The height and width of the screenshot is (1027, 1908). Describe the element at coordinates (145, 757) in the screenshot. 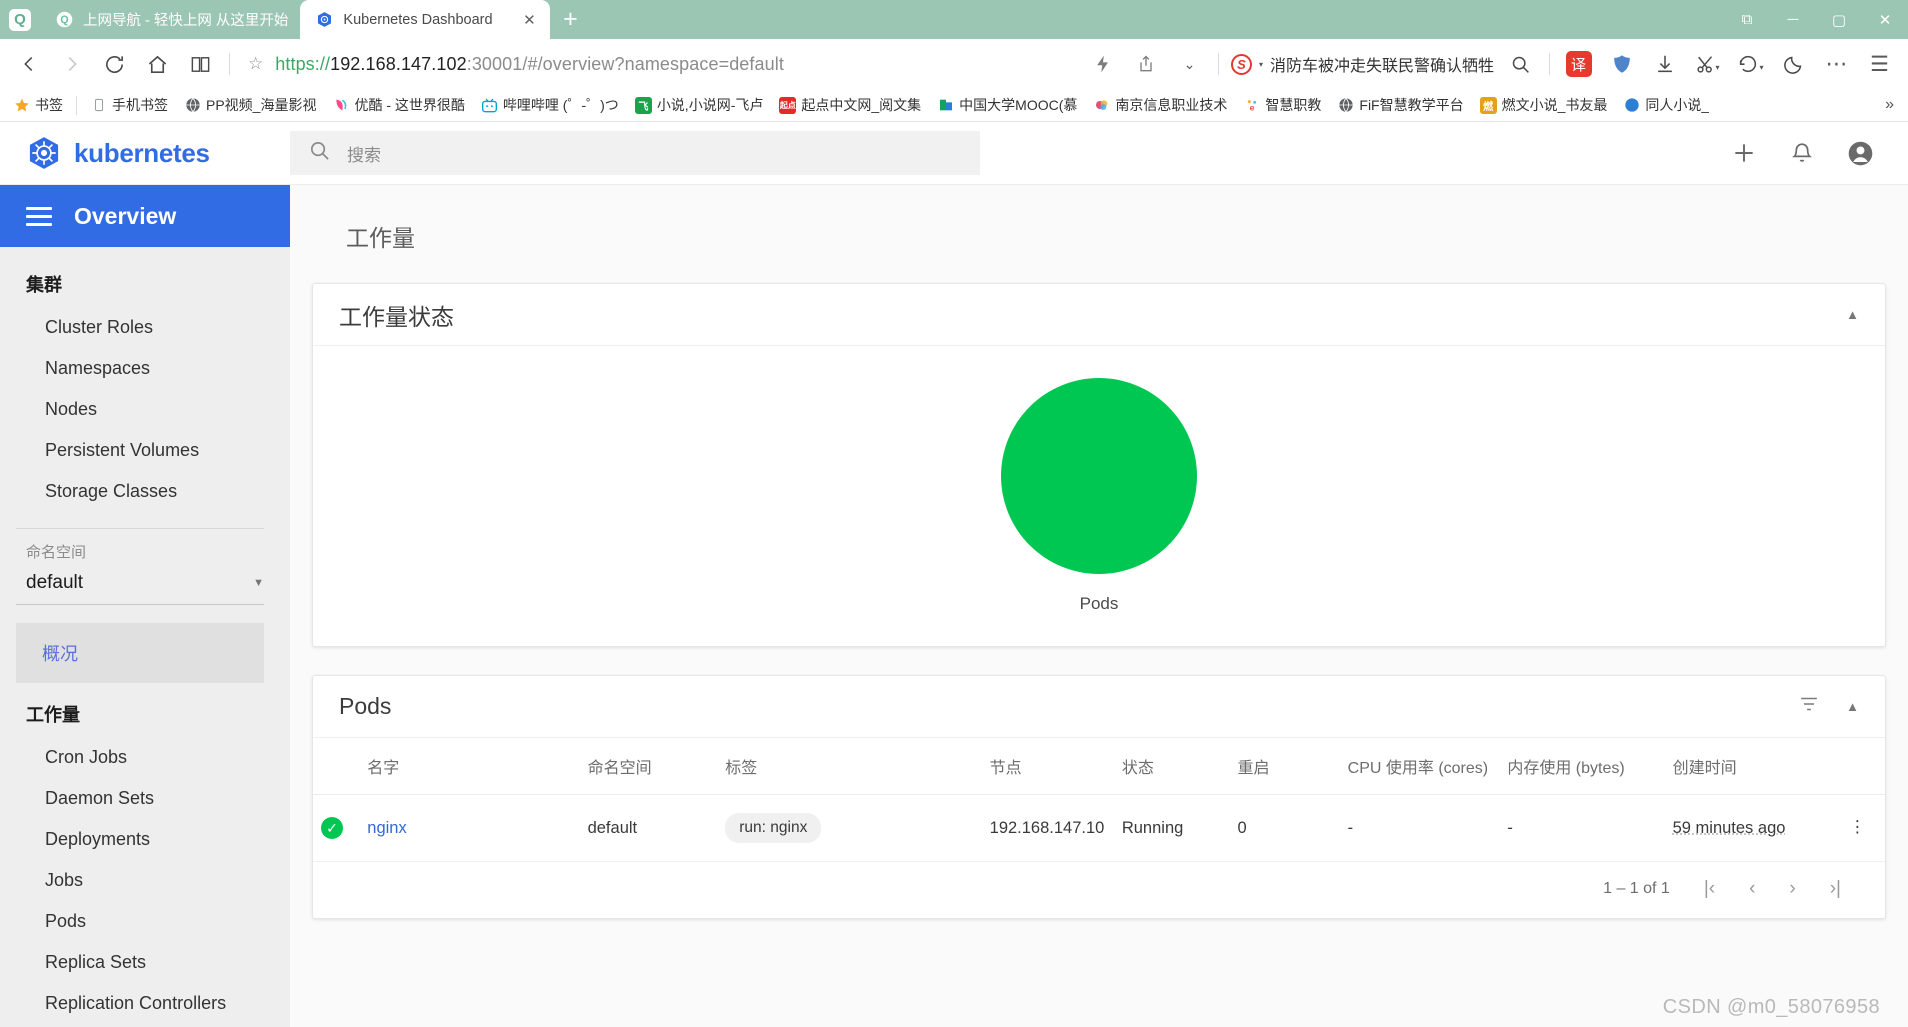

I see `sidebar-item-cron-jobs: Cron Jobs` at that location.